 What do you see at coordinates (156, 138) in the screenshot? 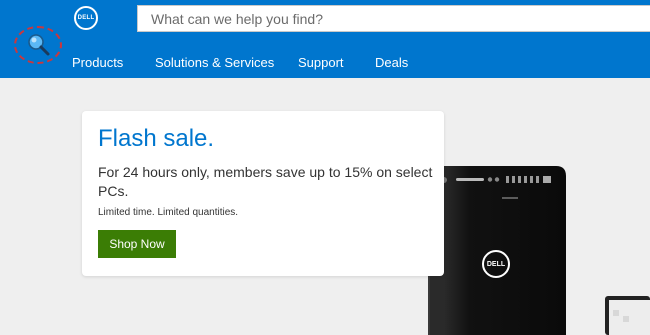
I see `promo-title: Flash sale.` at bounding box center [156, 138].